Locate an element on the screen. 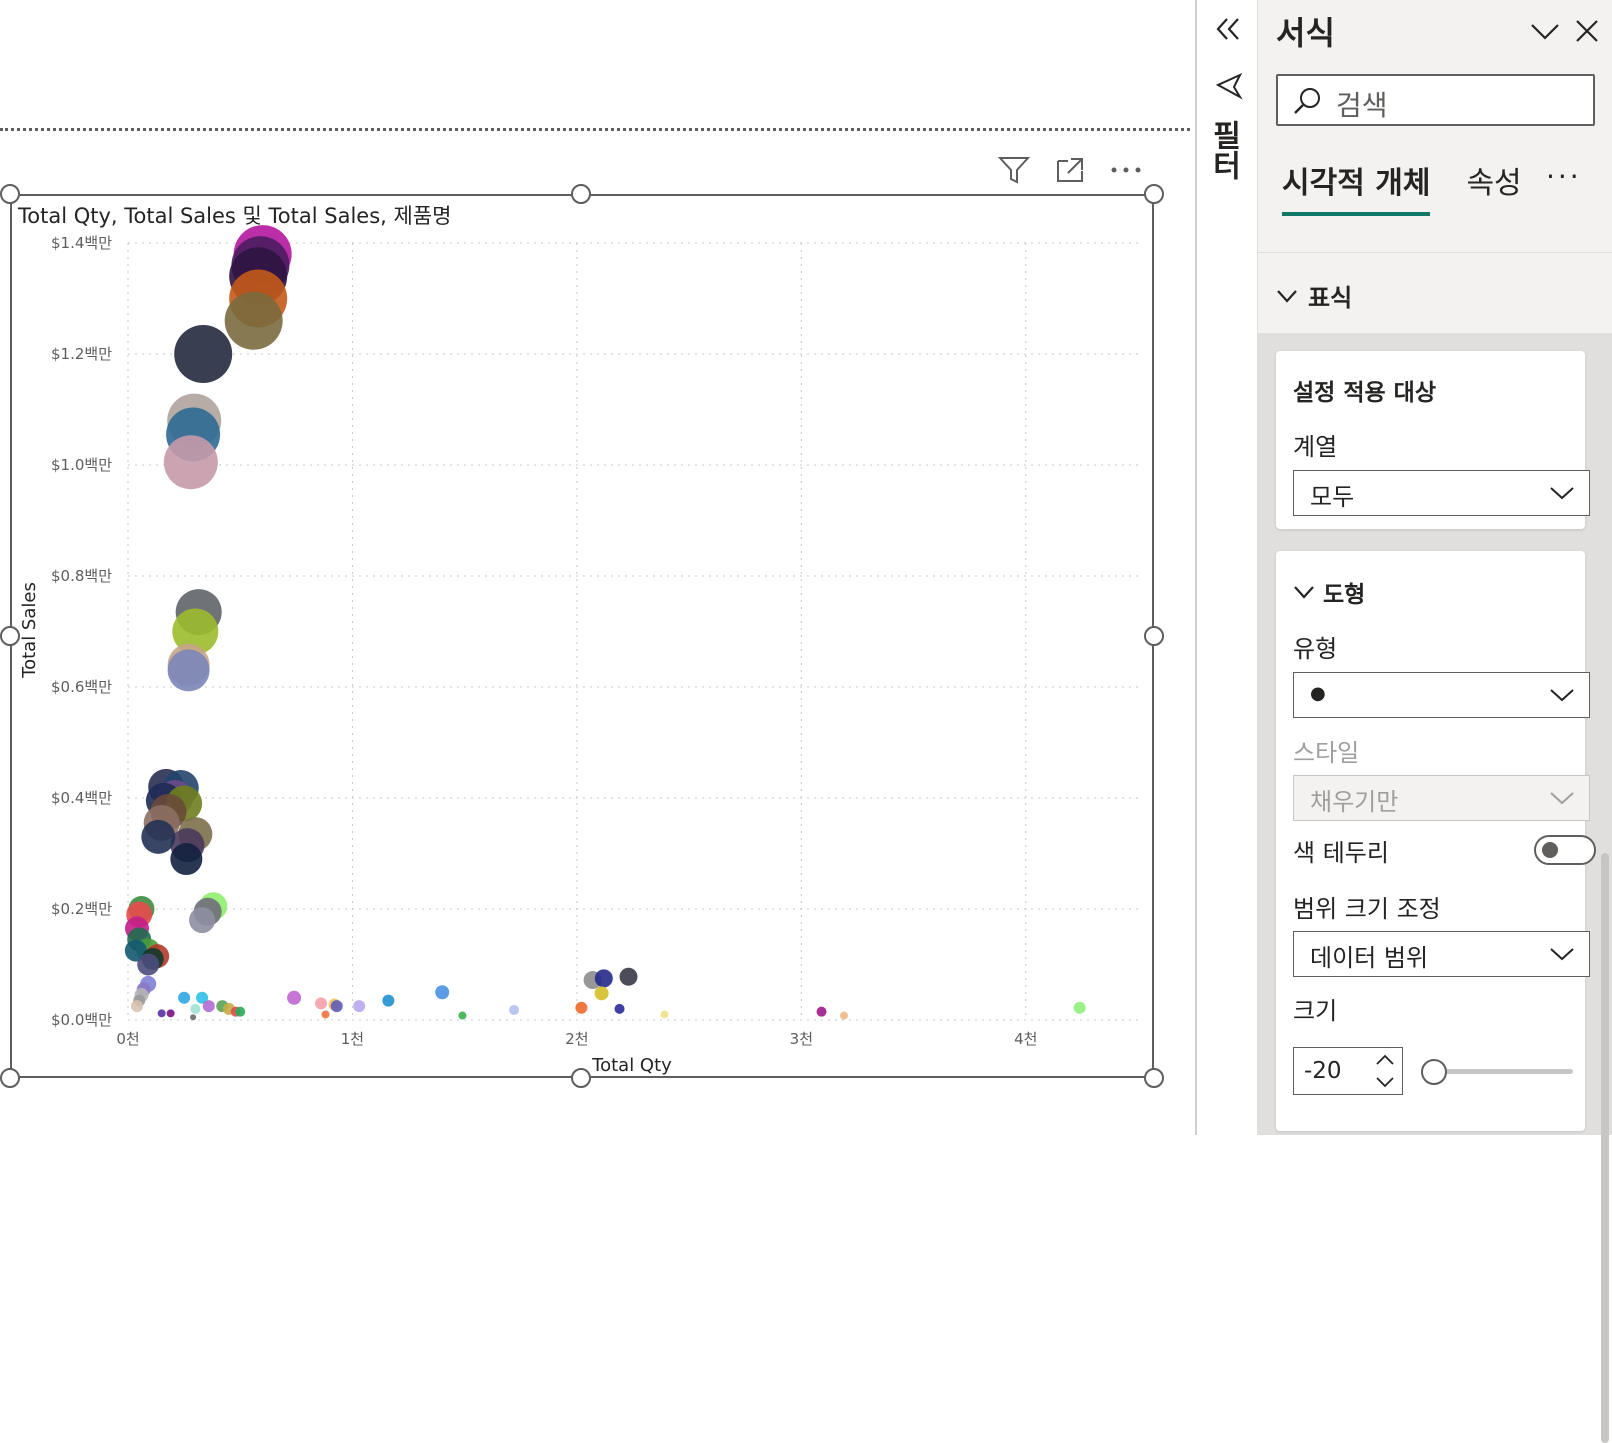 The width and height of the screenshot is (1612, 1443). search-placeholder: 검색 is located at coordinates (1362, 105).